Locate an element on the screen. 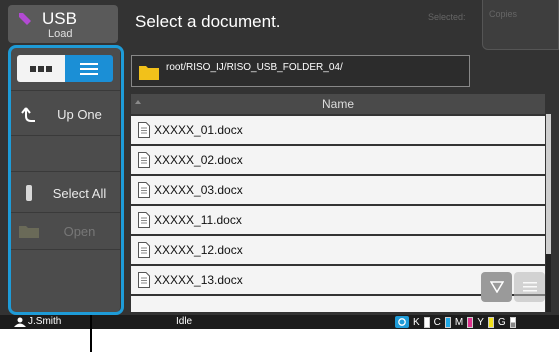 The height and width of the screenshot is (352, 559). ink-levels: K C M Y G is located at coordinates (455, 322).